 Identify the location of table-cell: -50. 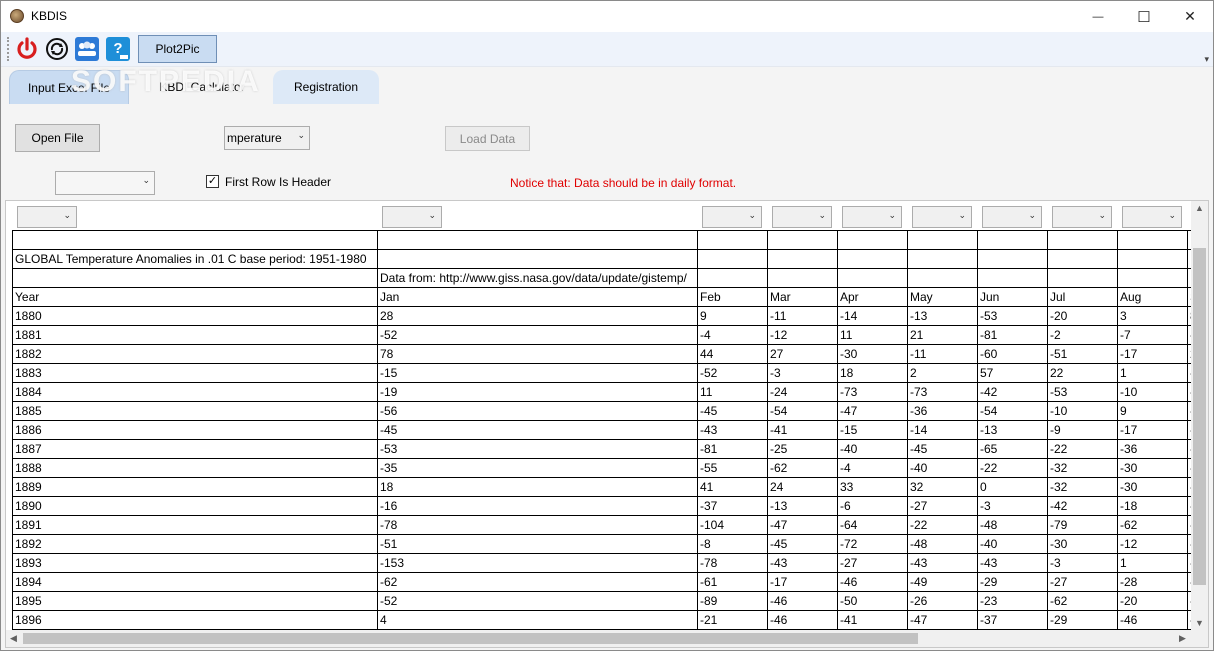
(872, 601).